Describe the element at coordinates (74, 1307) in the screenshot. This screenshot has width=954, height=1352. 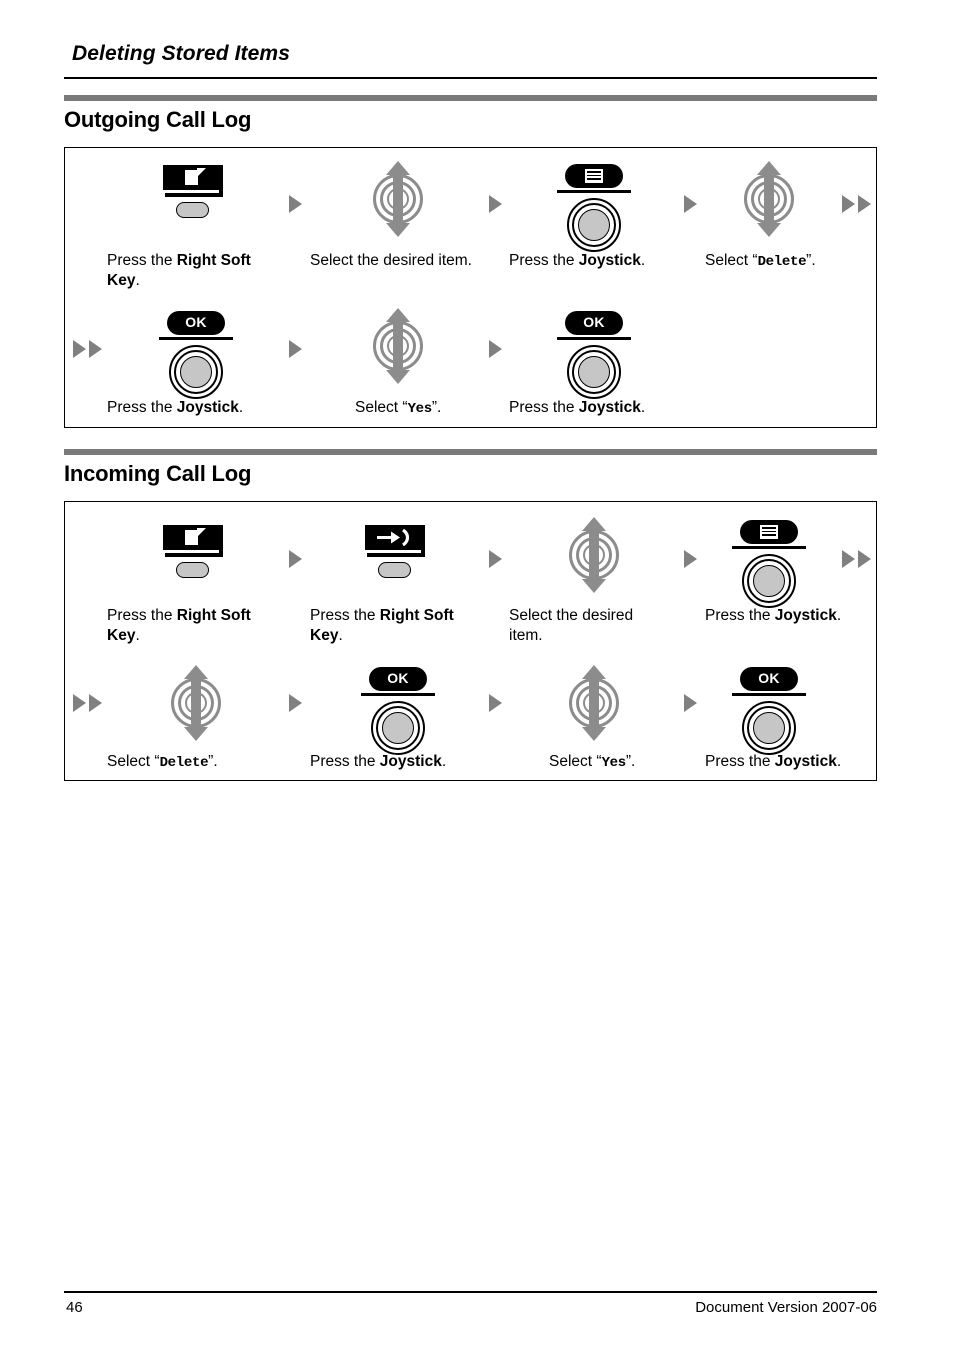
I see `page-number: 46` at that location.